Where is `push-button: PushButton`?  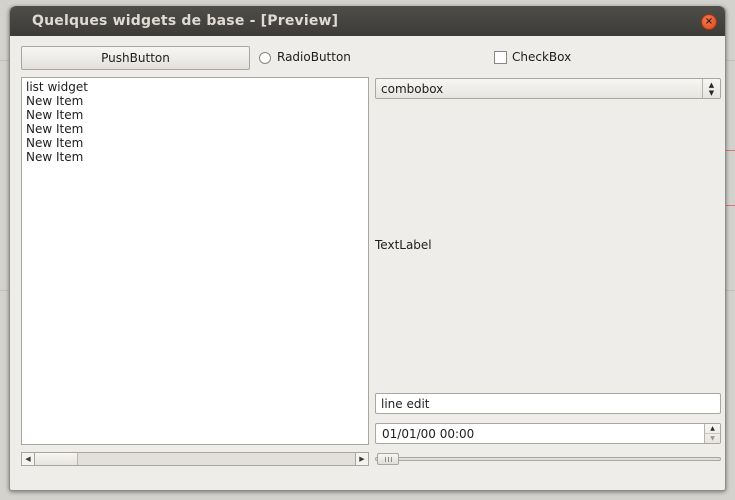 push-button: PushButton is located at coordinates (135, 58).